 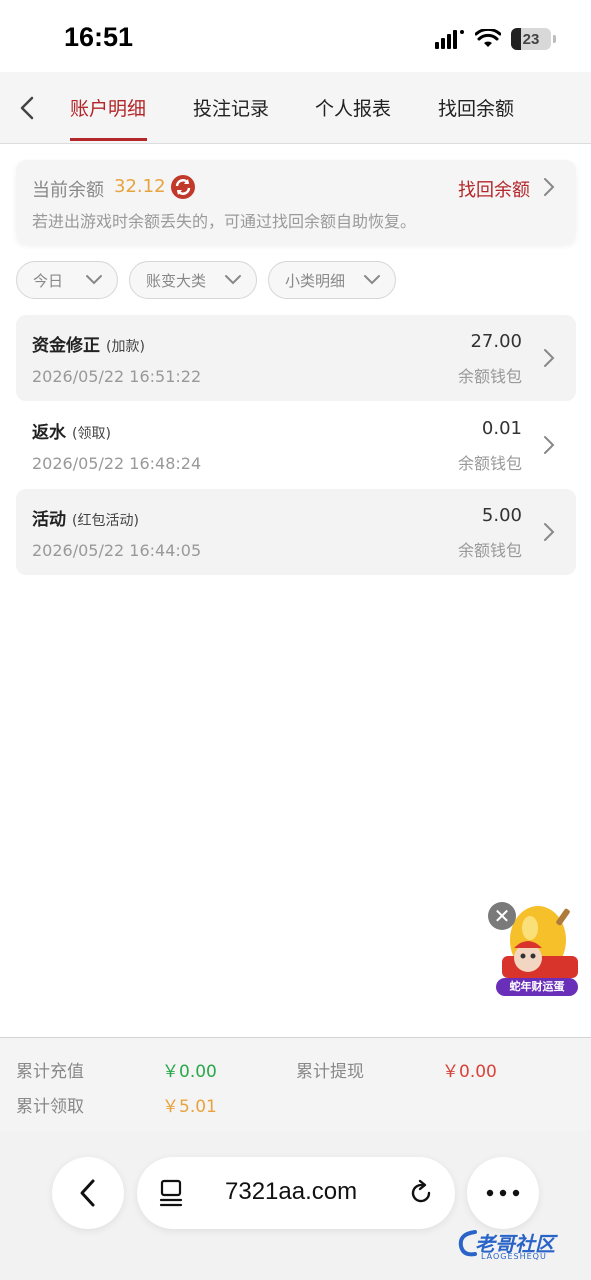 I want to click on watermark-subtext: LAOGESHEQU, so click(x=514, y=1256).